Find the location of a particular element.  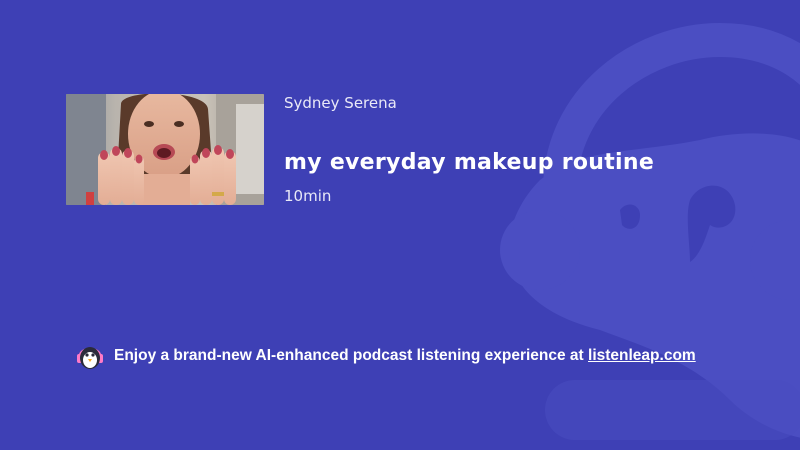

episode-duration: 10min is located at coordinates (308, 196).